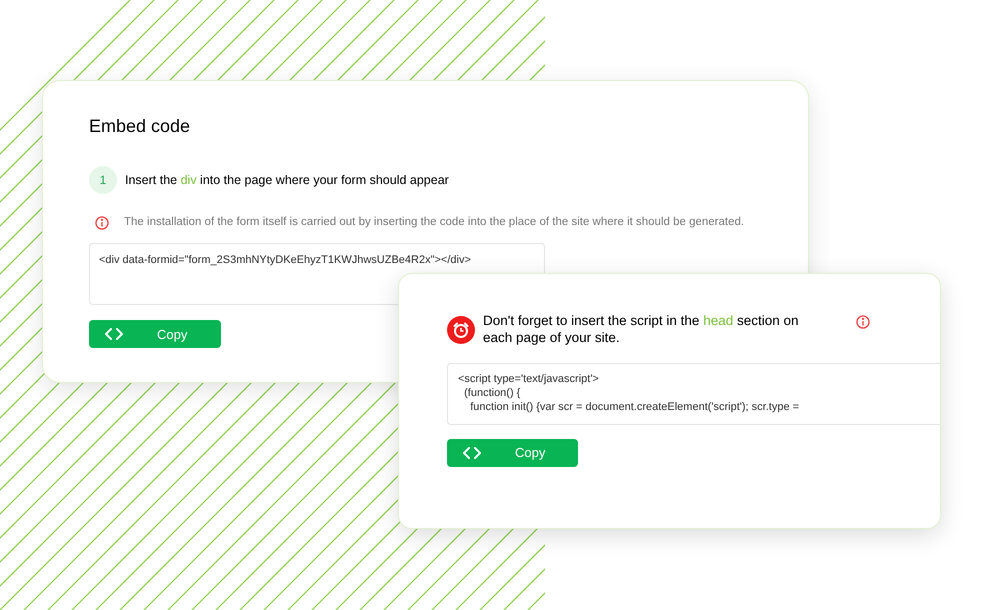 The image size is (982, 610). I want to click on alarm-clock-icon, so click(461, 330).